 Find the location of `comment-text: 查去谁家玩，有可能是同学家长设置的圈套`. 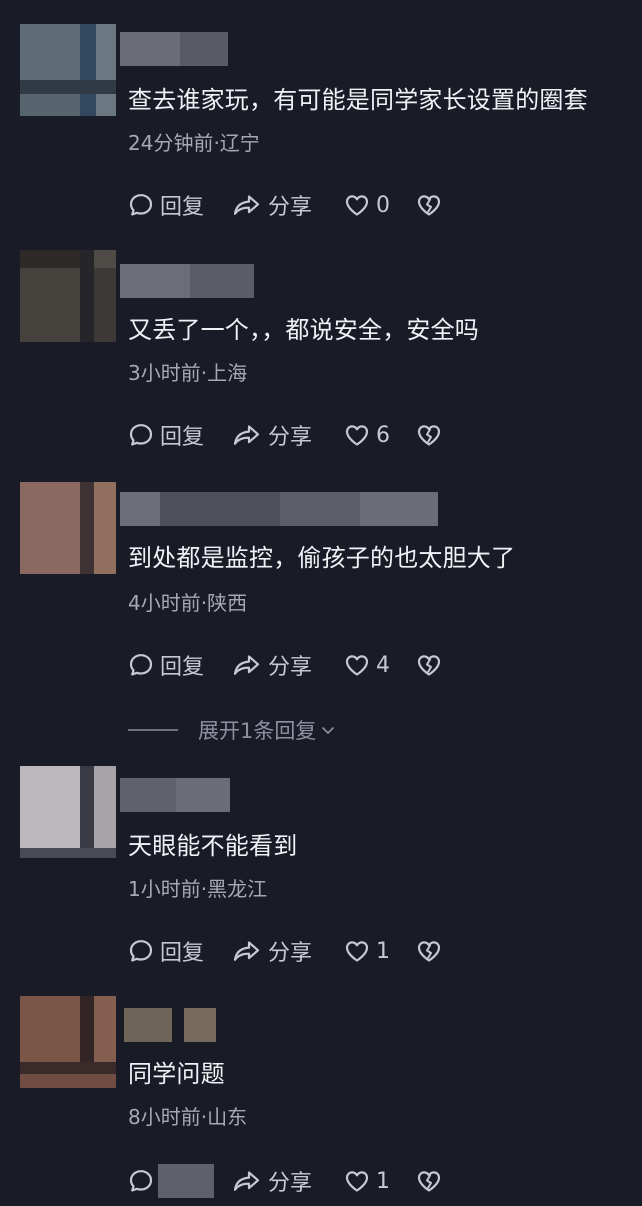

comment-text: 查去谁家玩，有可能是同学家长设置的圈套 is located at coordinates (358, 100).